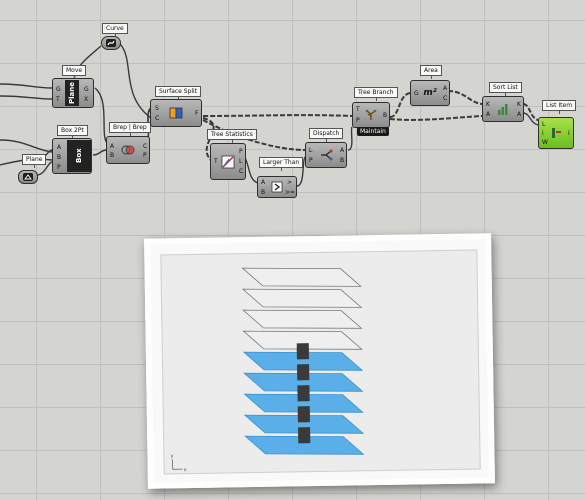  What do you see at coordinates (59, 147) in the screenshot?
I see `box-input-a: A` at bounding box center [59, 147].